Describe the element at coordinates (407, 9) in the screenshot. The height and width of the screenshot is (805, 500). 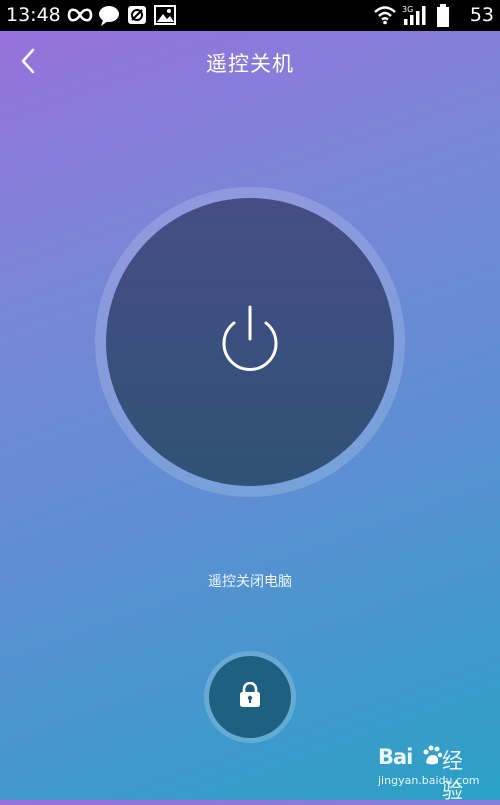
I see `network-type-label: 3G` at that location.